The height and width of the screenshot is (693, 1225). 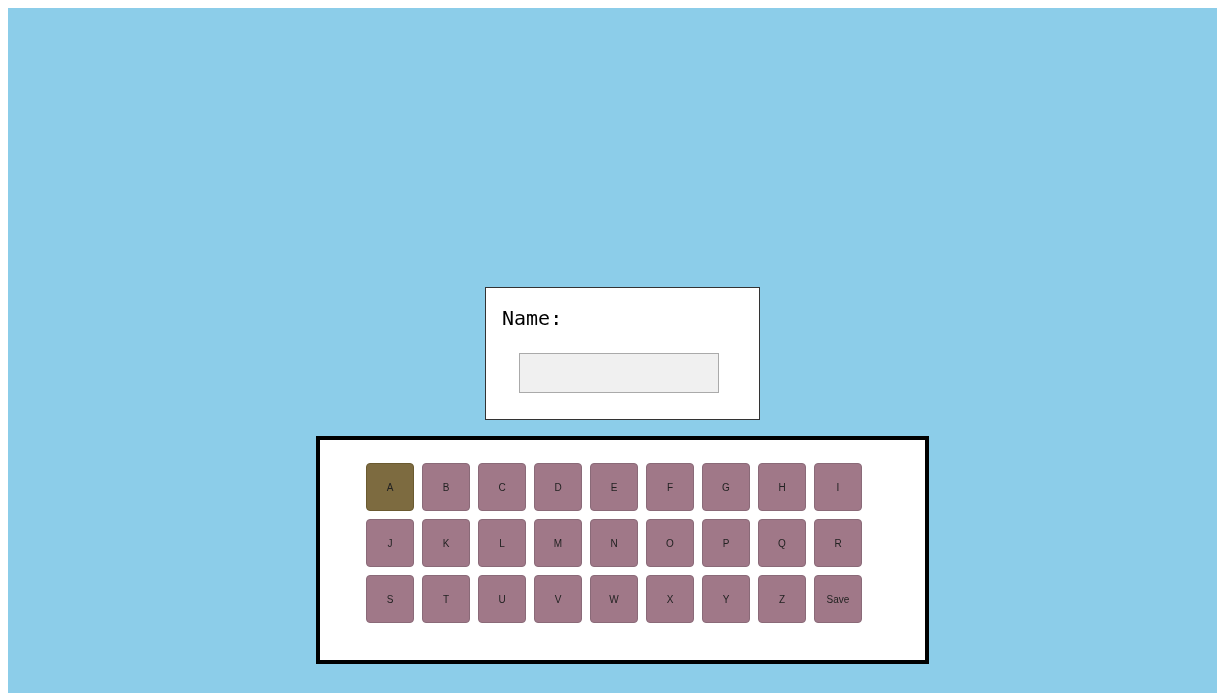 What do you see at coordinates (502, 487) in the screenshot?
I see `keyboard-key: C` at bounding box center [502, 487].